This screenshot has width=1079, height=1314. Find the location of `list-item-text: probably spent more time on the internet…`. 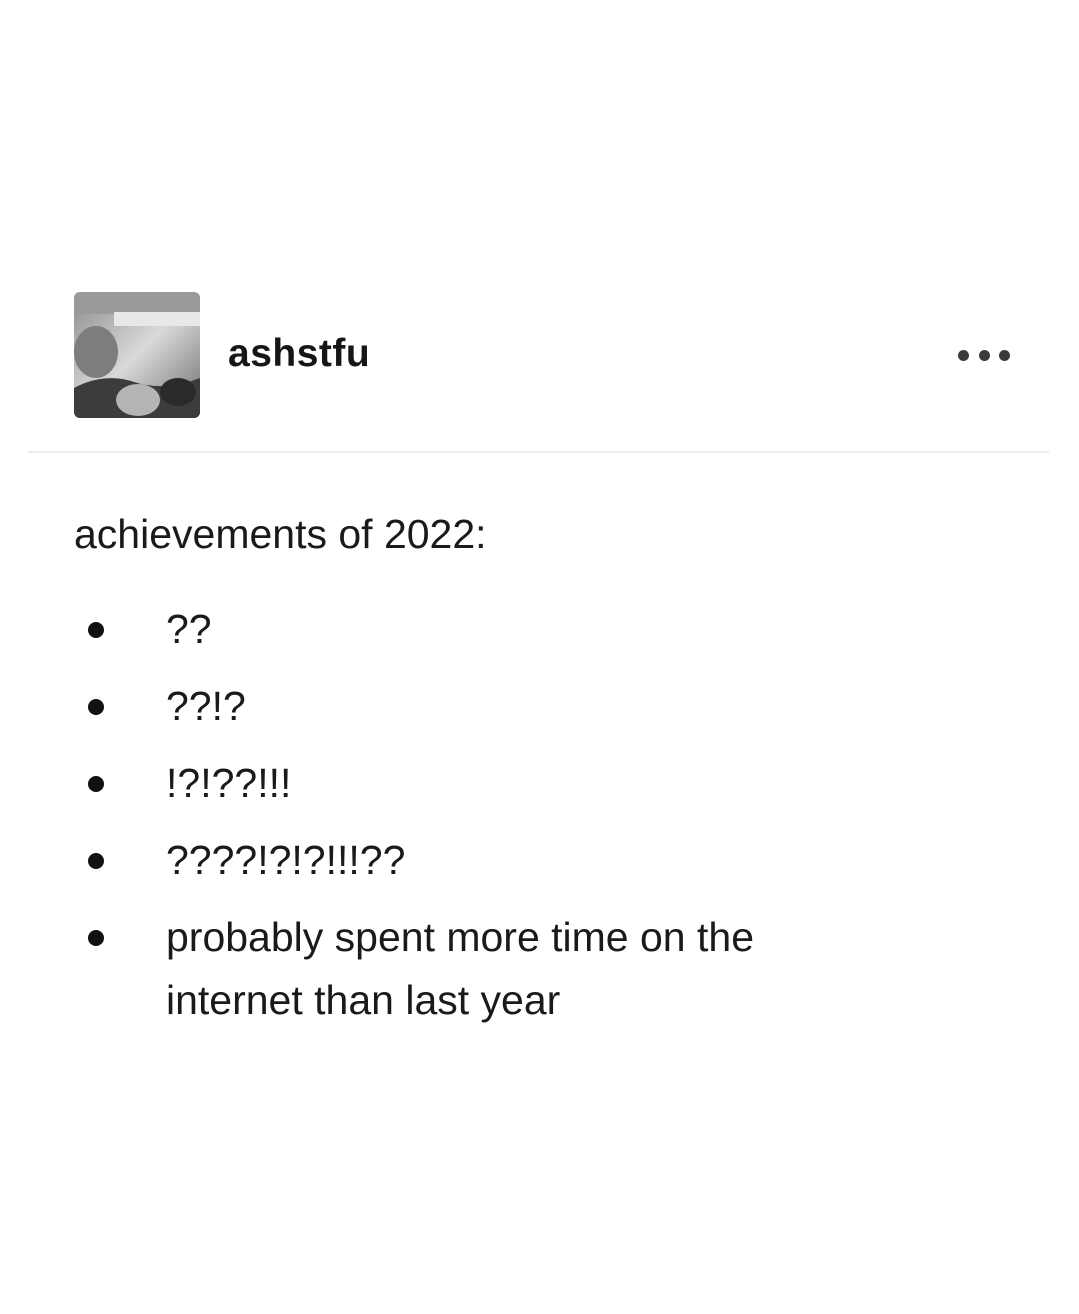

list-item-text: probably spent more time on the internet… is located at coordinates (460, 968).